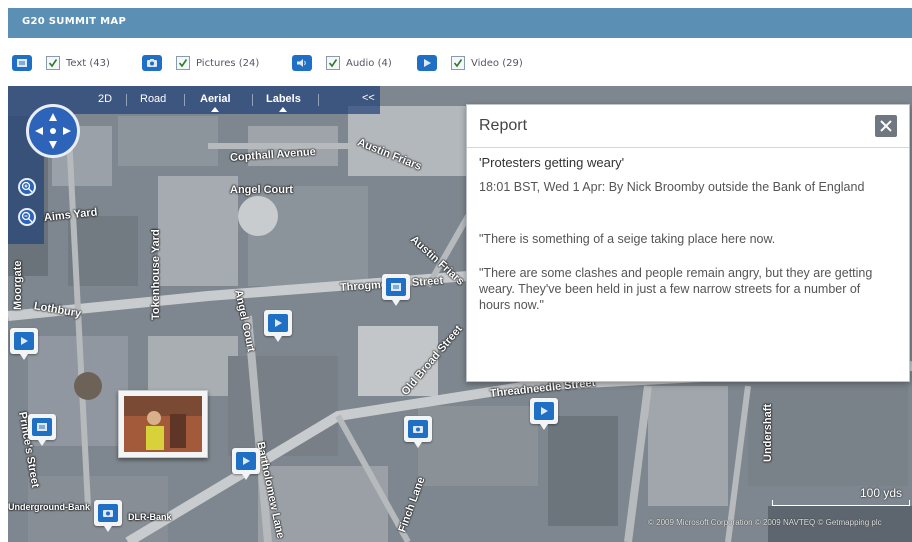  I want to click on close-icon, so click(886, 126).